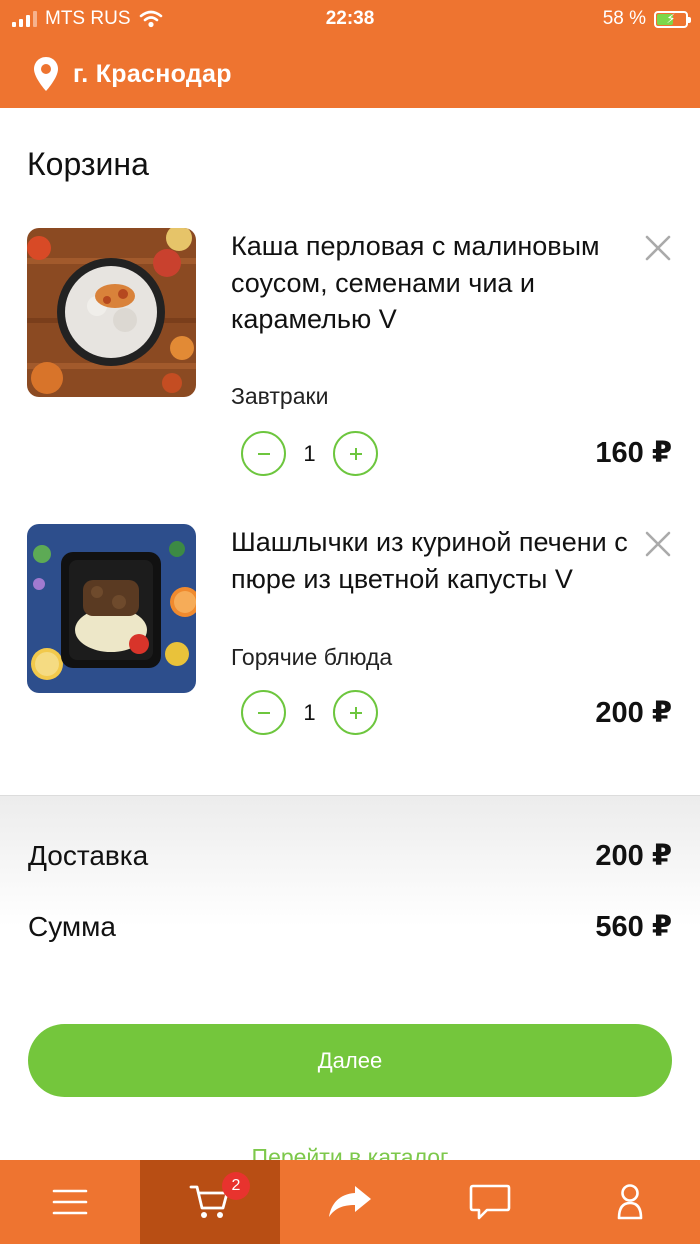 The image size is (700, 1244). I want to click on map-pin-icon, so click(46, 74).